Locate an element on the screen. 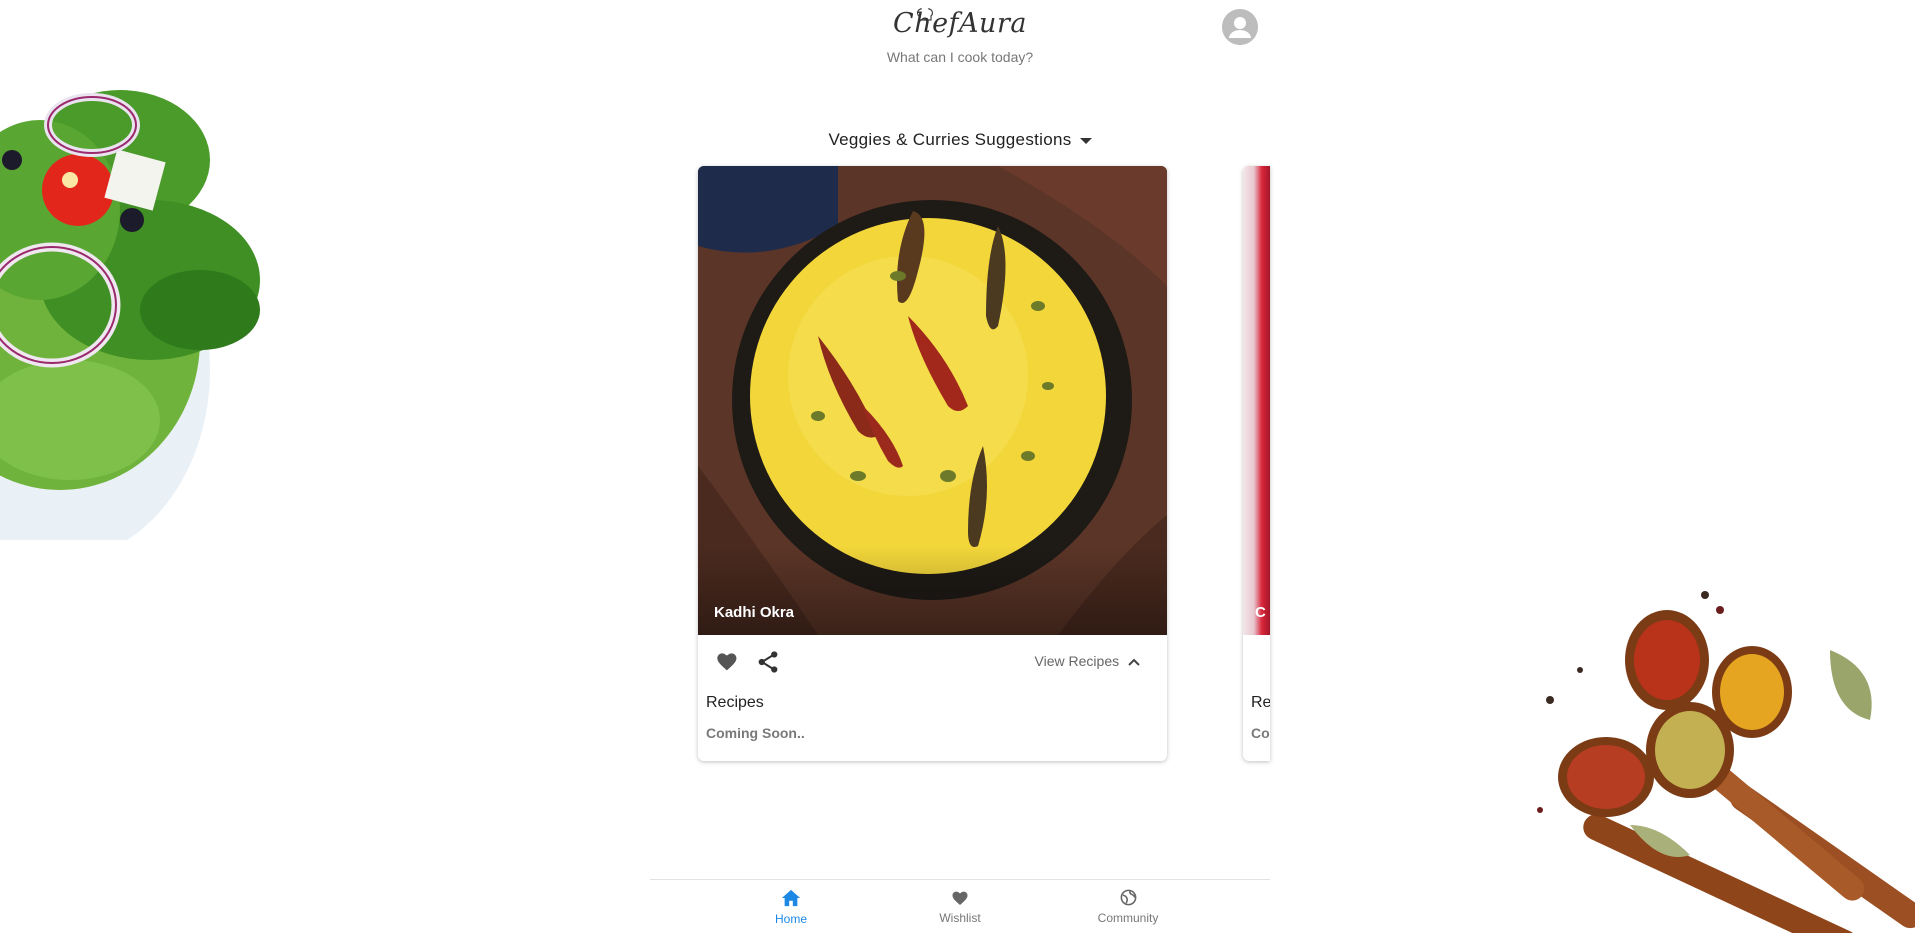 The image size is (1915, 934). recipe-image is located at coordinates (932, 400).